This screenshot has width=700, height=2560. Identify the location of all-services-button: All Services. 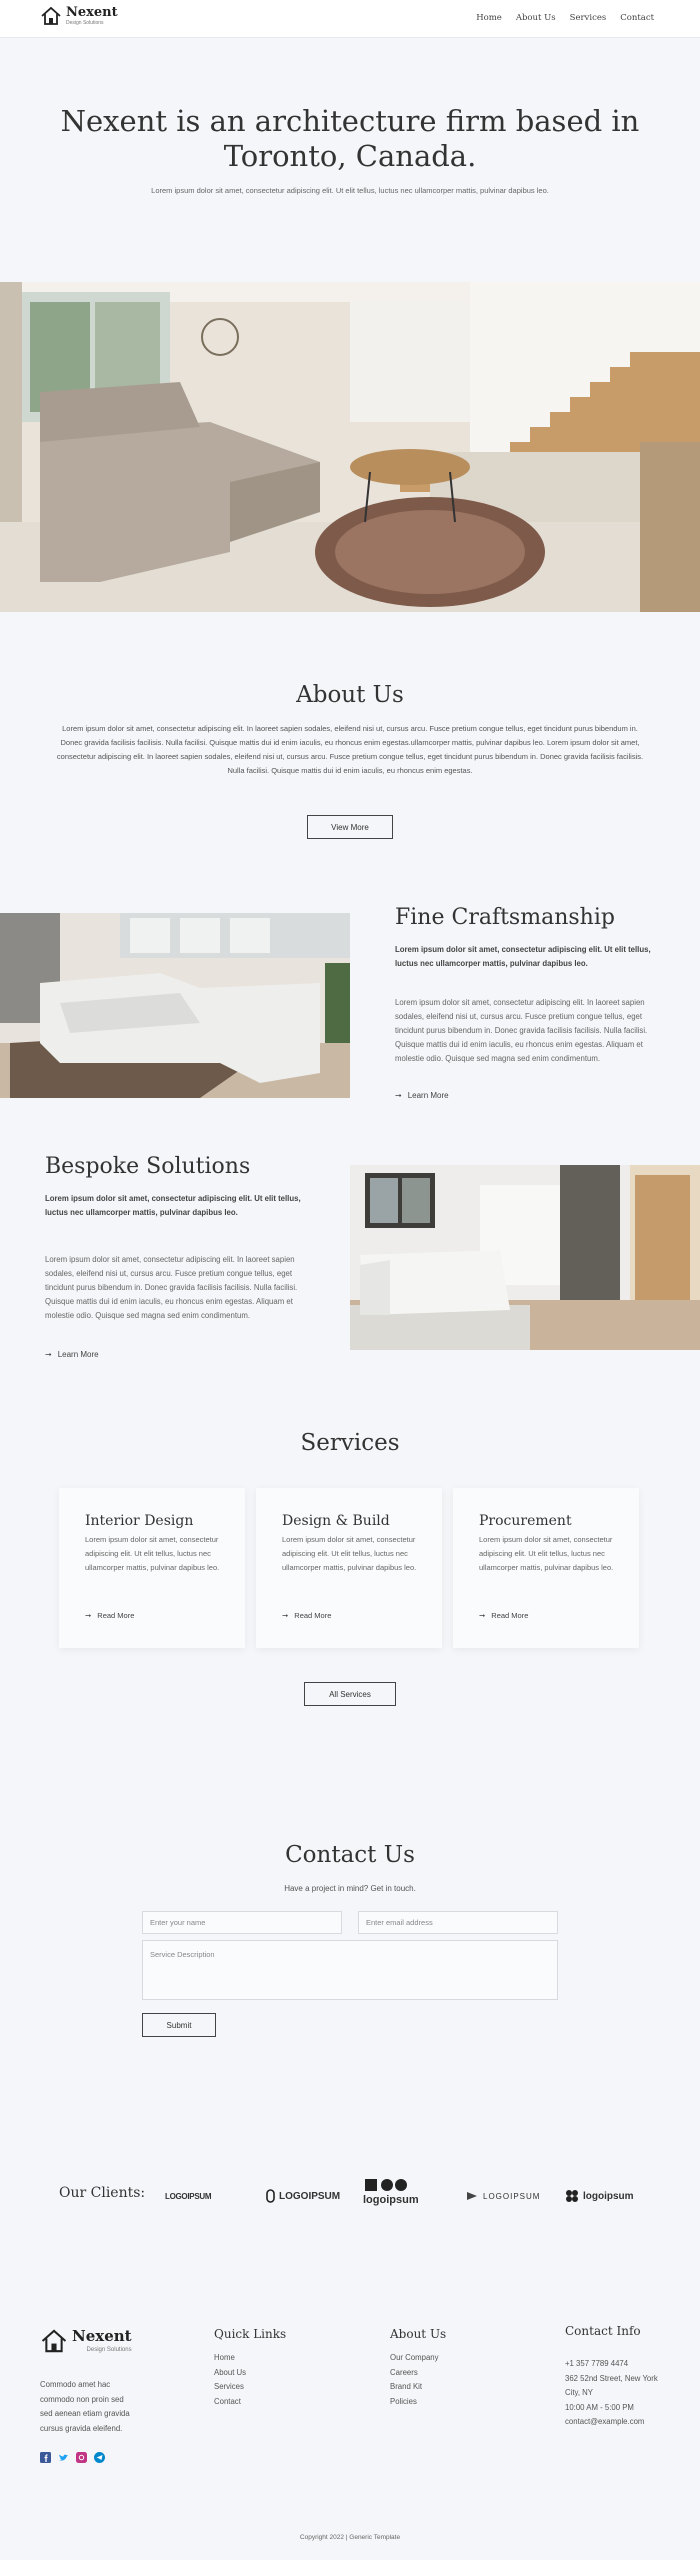
(350, 1694).